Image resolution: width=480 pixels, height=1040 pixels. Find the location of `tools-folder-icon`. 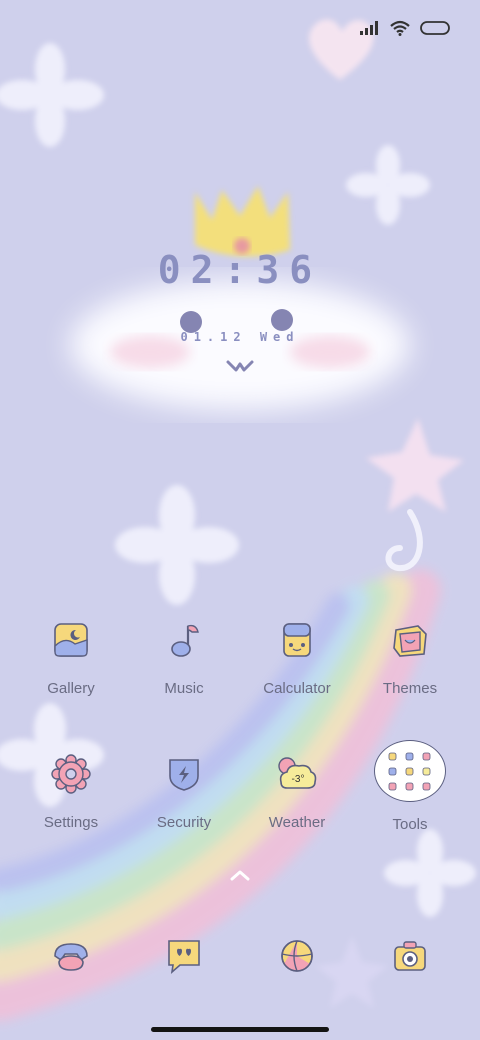

tools-folder-icon is located at coordinates (410, 771).